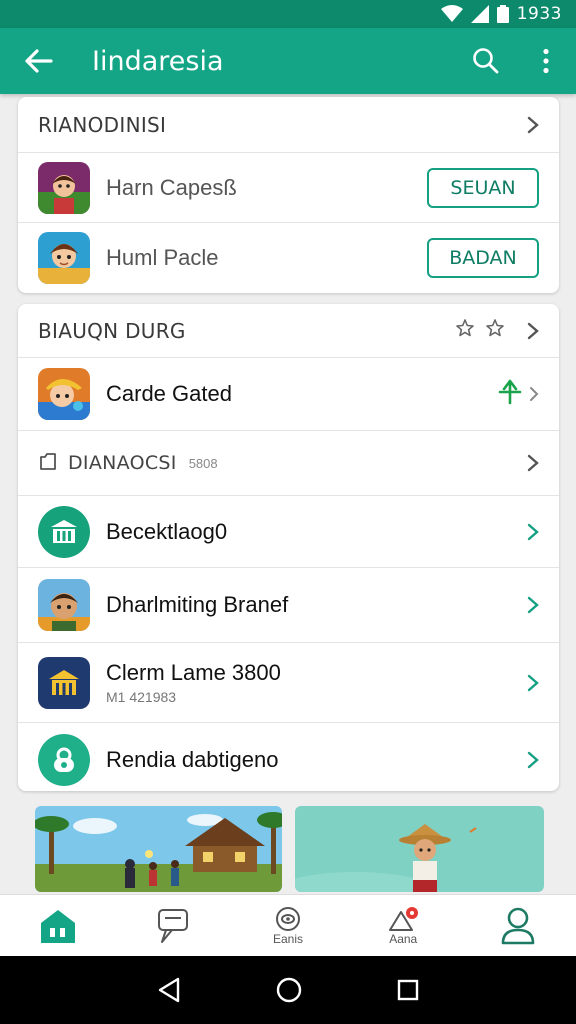 The image size is (576, 1024). I want to click on item-subtitle: M1 421983, so click(141, 697).